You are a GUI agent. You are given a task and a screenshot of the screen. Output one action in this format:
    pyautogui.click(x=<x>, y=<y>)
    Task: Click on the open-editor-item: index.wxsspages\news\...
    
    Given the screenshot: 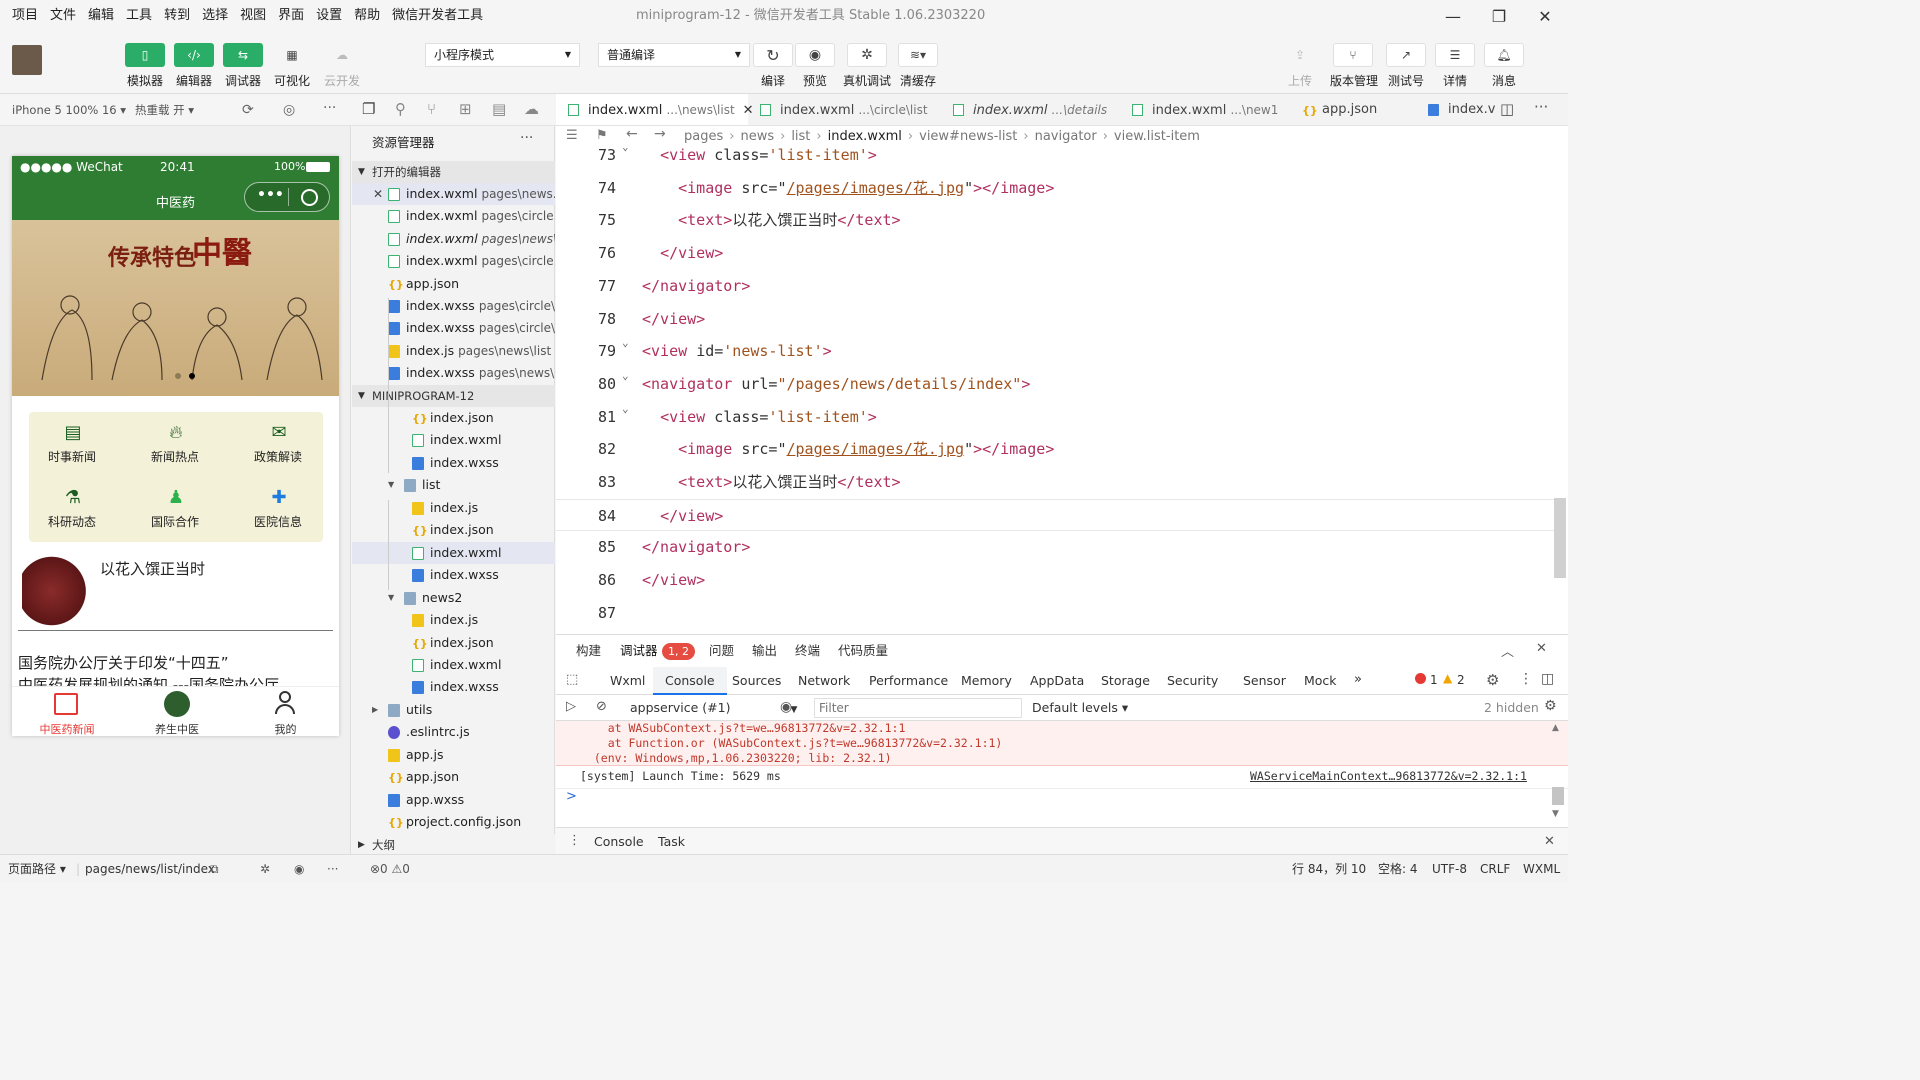 What is the action you would take?
    pyautogui.click(x=453, y=373)
    